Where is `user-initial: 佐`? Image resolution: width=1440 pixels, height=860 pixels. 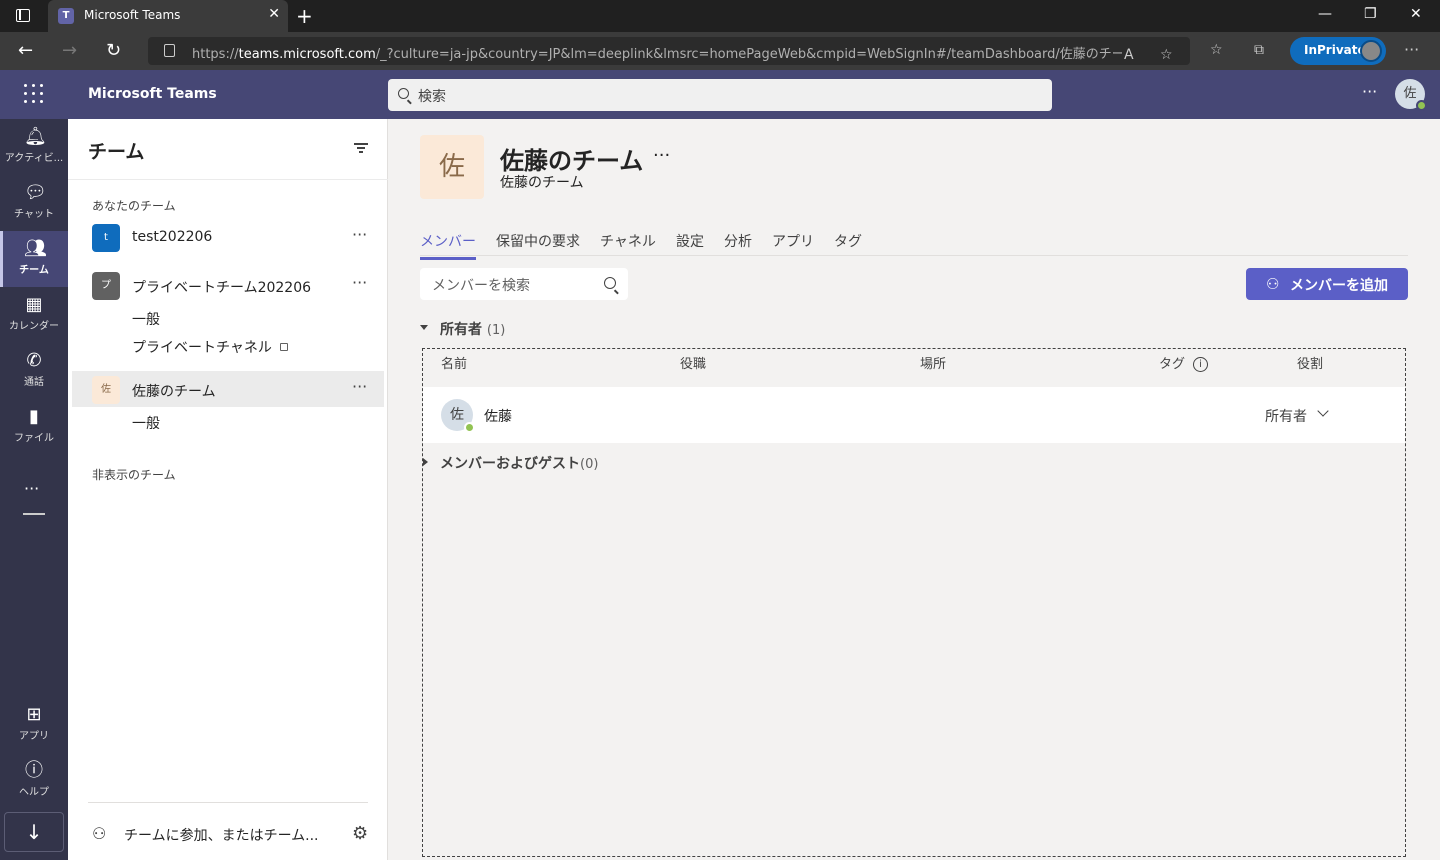
user-initial: 佐 is located at coordinates (1410, 93).